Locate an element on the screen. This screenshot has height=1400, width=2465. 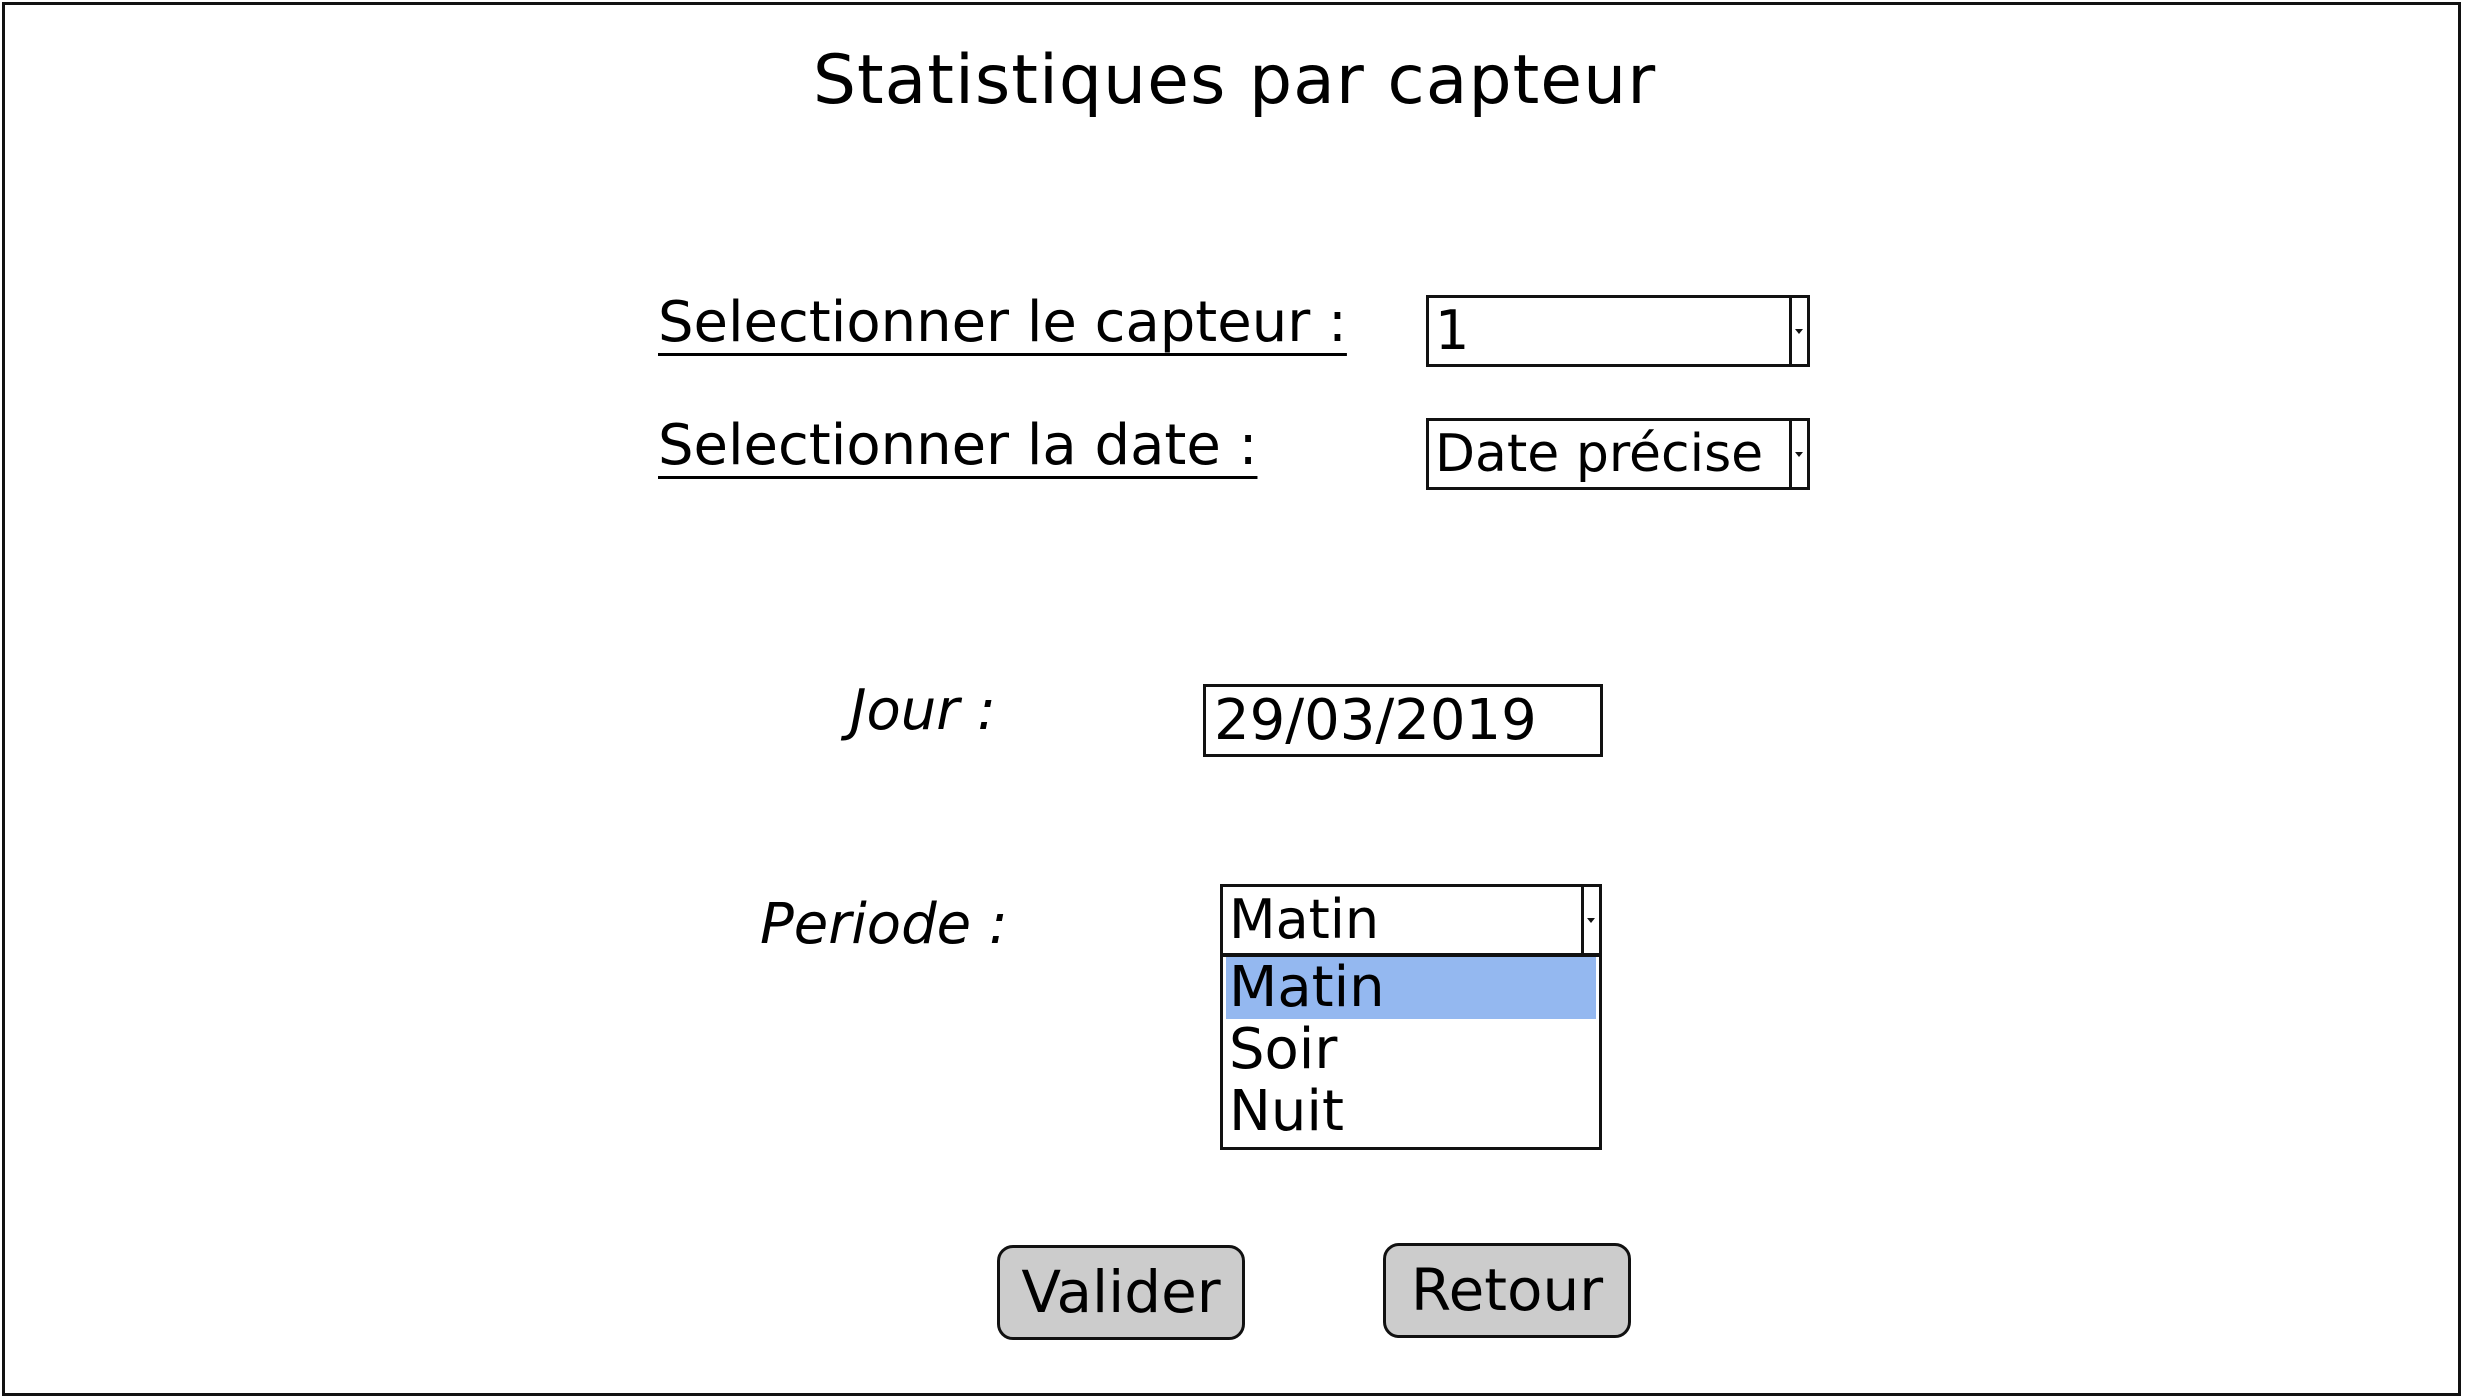
day-input: 29/03/2019 is located at coordinates (1403, 720).